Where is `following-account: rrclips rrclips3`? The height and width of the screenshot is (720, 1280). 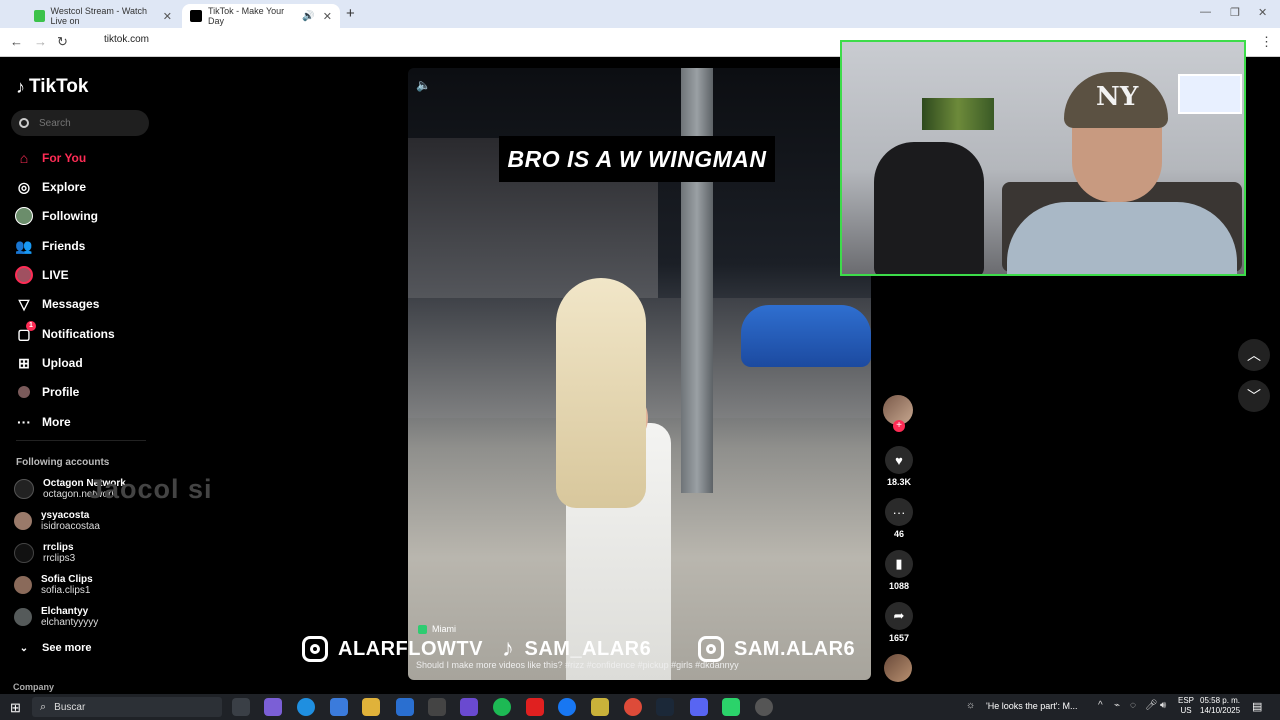
following-account: rrclips rrclips3 is located at coordinates (44, 553).